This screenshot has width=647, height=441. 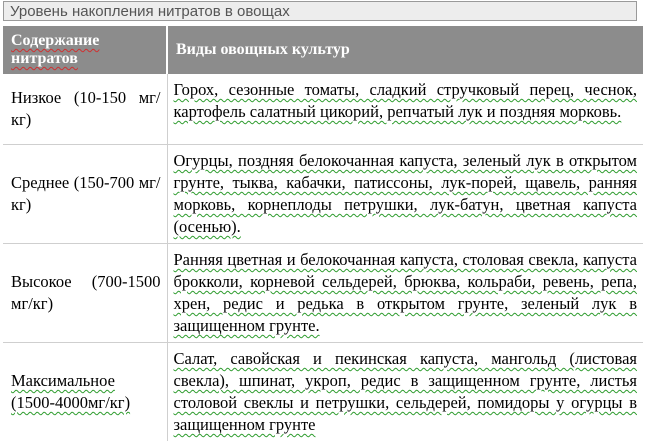 What do you see at coordinates (55, 49) in the screenshot?
I see `column-header-level-text: Содержание нитратов` at bounding box center [55, 49].